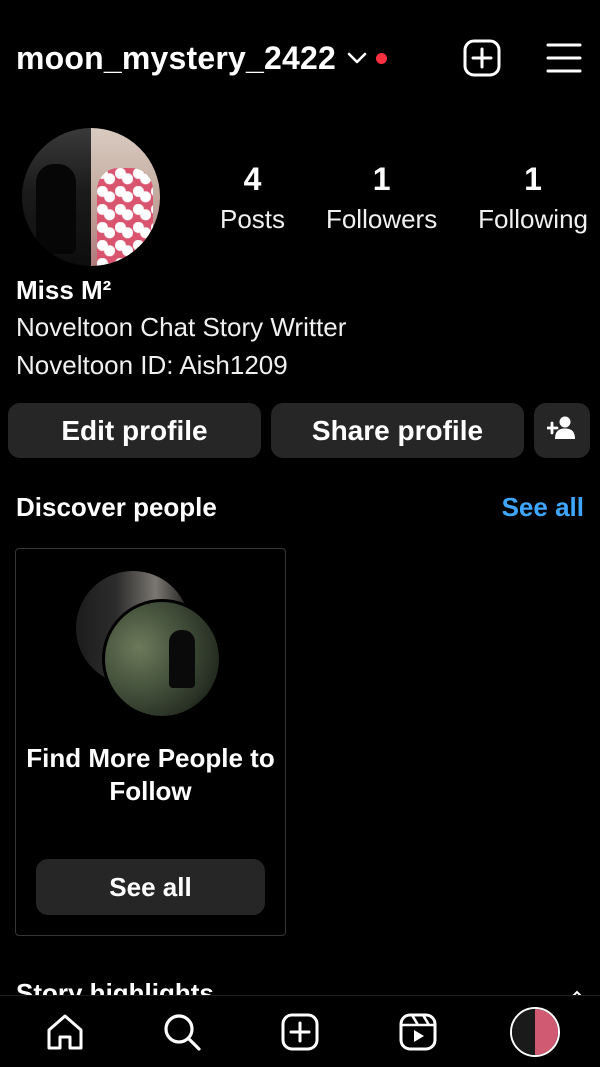  Describe the element at coordinates (564, 58) in the screenshot. I see `hamburger-menu-icon` at that location.